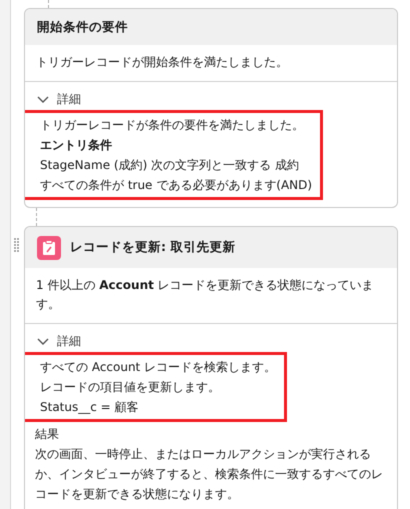  I want to click on result-label: 結果, so click(47, 434).